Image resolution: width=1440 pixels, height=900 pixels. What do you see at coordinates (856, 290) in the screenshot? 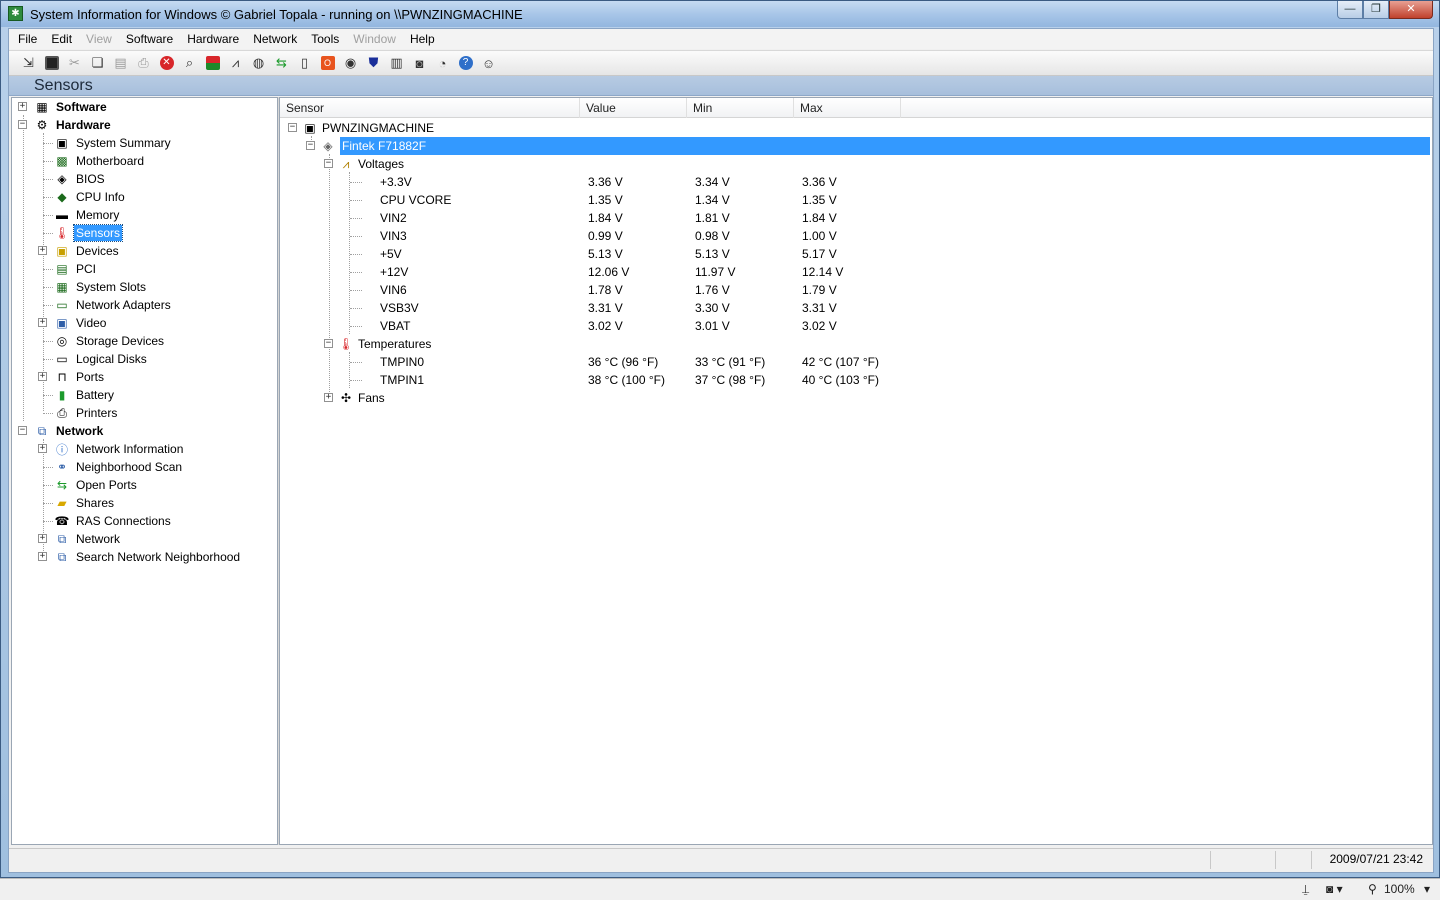
I see `voltage-row: VIN6 1.78 V 1.76 V 1.79 V` at bounding box center [856, 290].